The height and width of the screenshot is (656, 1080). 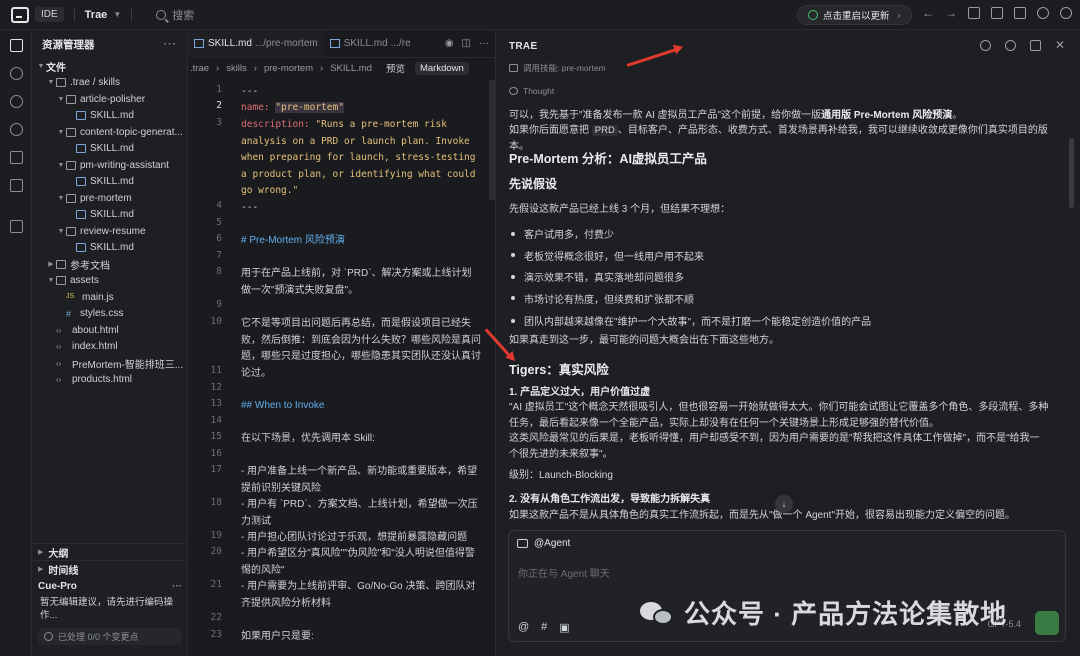 I want to click on tree-item-label: review-resume, so click(x=113, y=231).